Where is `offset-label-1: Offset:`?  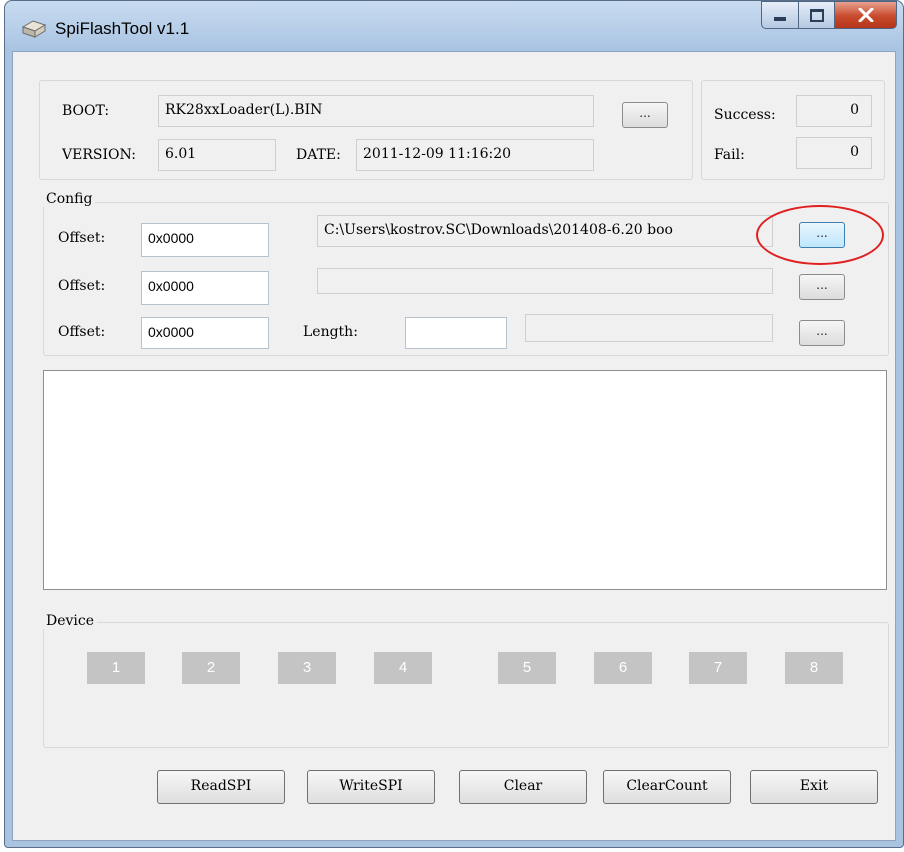
offset-label-1: Offset: is located at coordinates (82, 238).